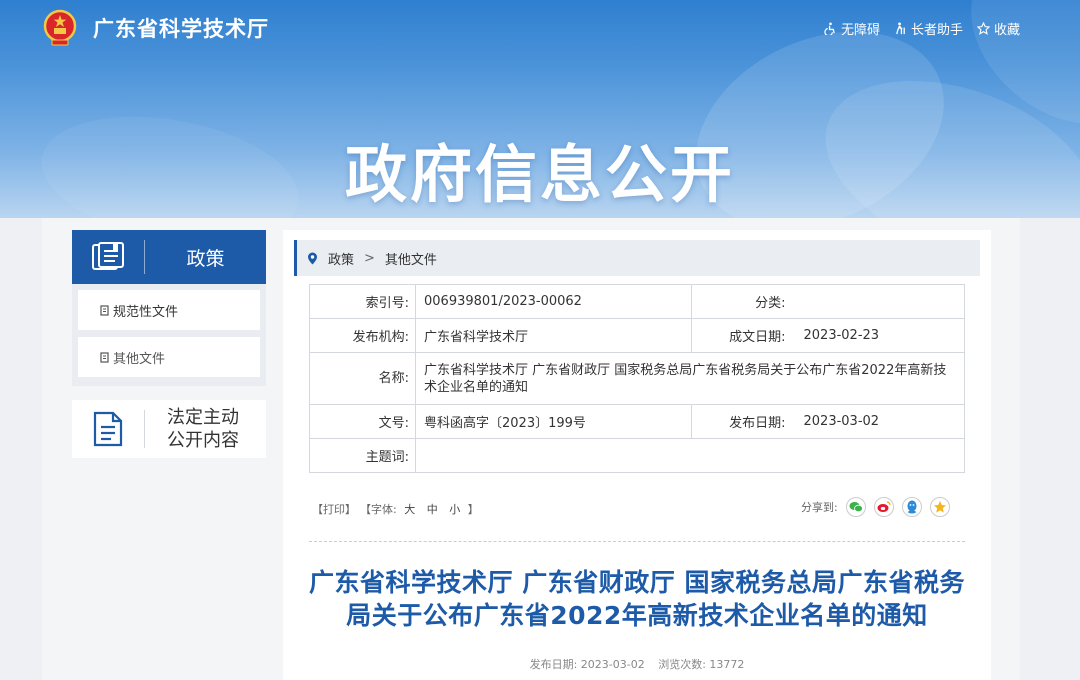 The image size is (1080, 680). I want to click on qzone-icon, so click(939, 507).